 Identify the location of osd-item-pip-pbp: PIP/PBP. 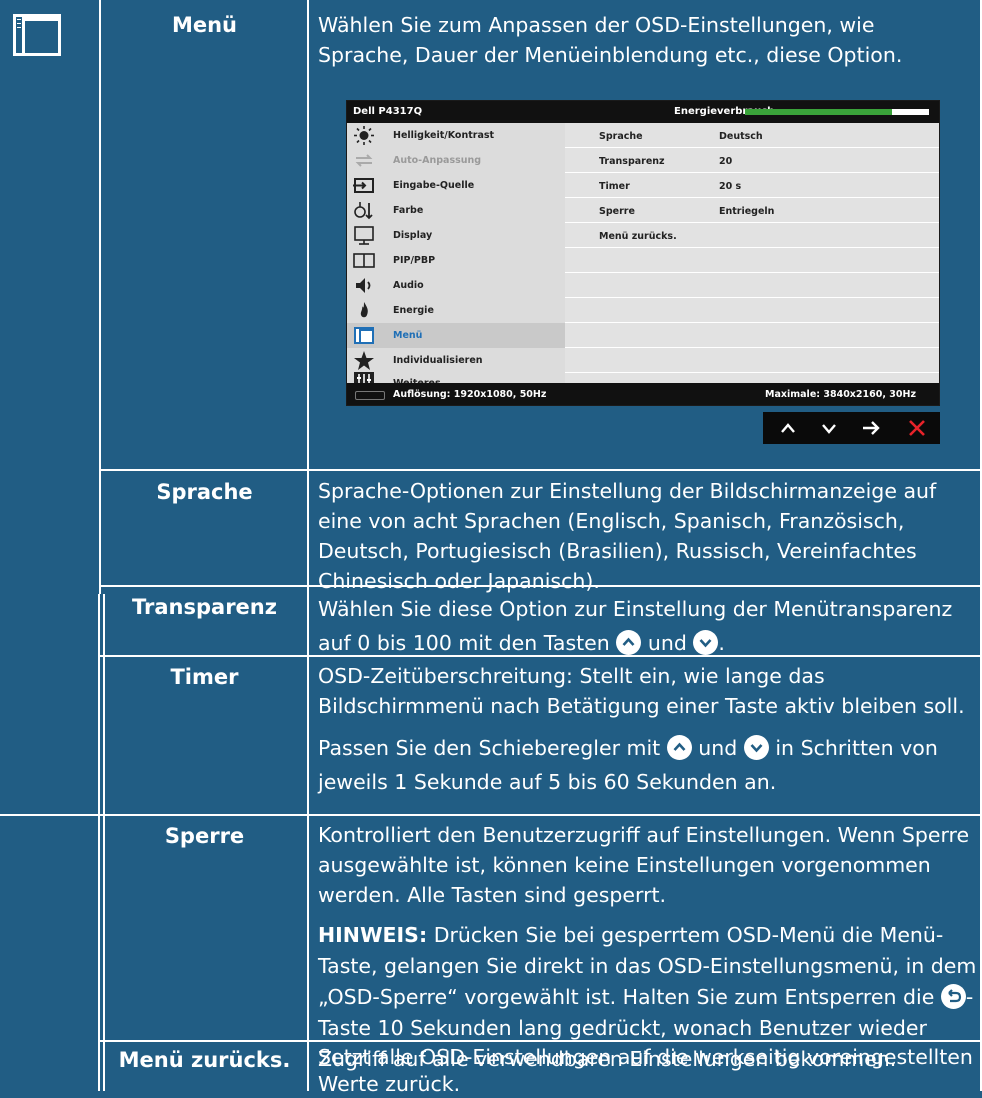
(456, 260).